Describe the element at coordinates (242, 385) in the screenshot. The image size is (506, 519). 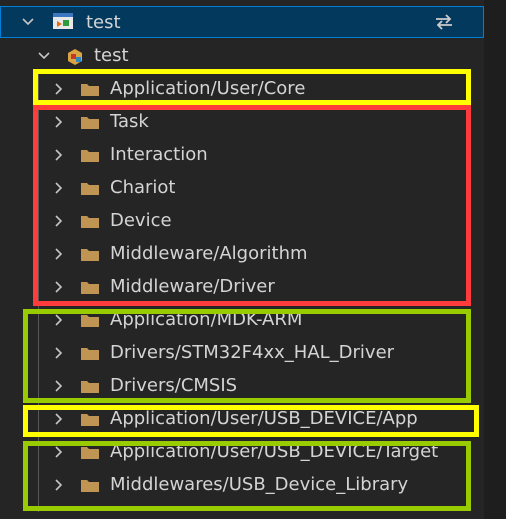
I see `tree-item: Drivers/CMSIS` at that location.